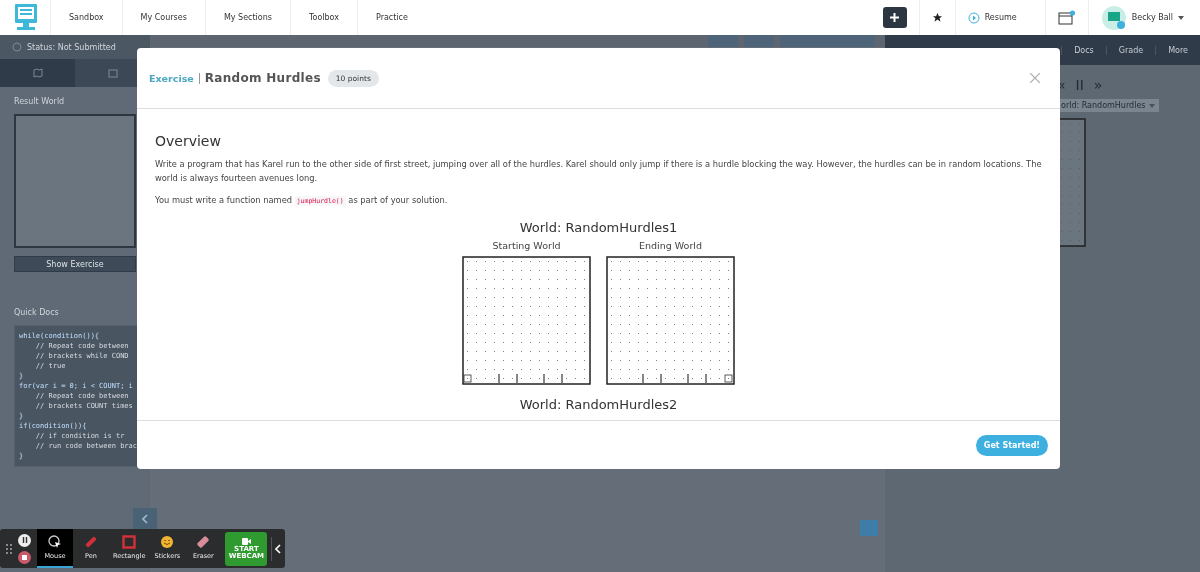  Describe the element at coordinates (55, 542) in the screenshot. I see `cursor-icon` at that location.